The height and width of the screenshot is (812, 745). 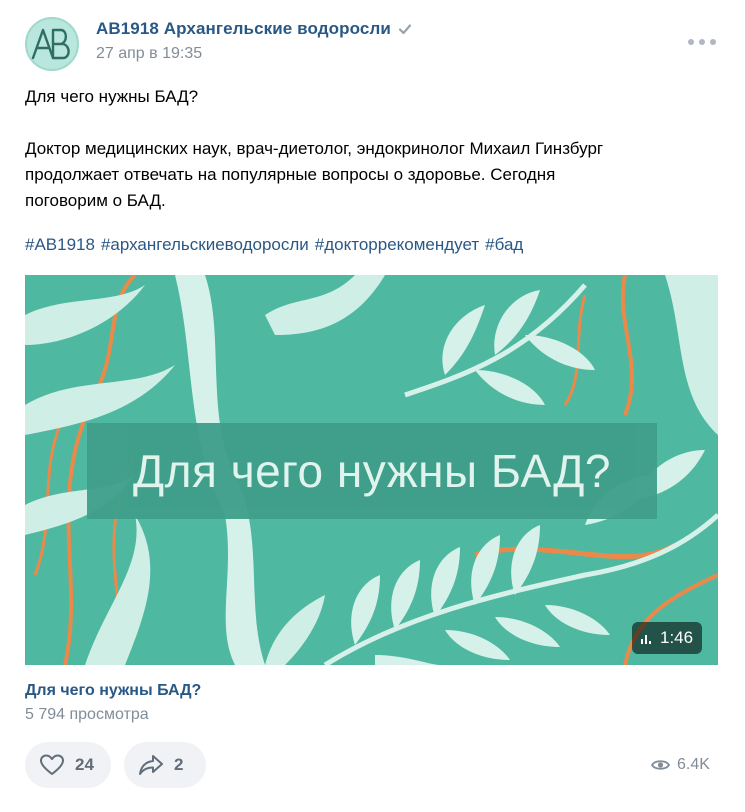 I want to click on share-arrow-icon, so click(x=151, y=765).